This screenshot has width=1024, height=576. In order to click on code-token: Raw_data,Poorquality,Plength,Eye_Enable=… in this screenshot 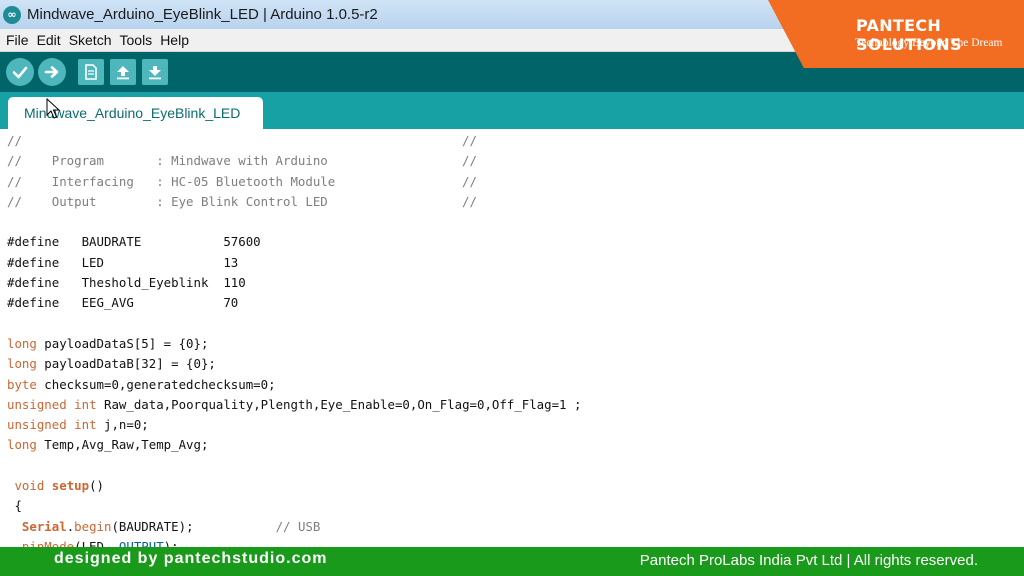, I will do `click(339, 404)`.